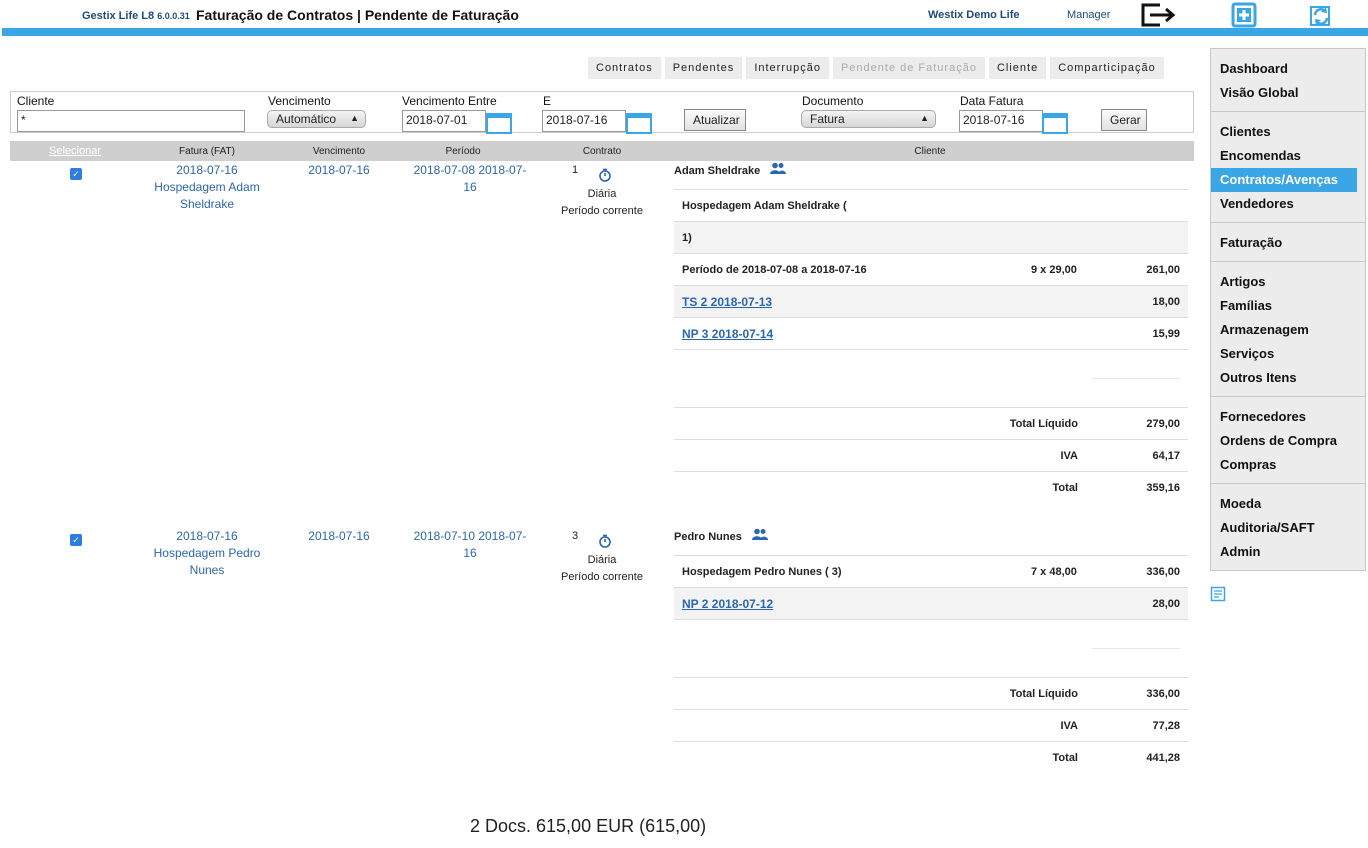  What do you see at coordinates (1163, 488) in the screenshot?
I see `total-value: 359,16` at bounding box center [1163, 488].